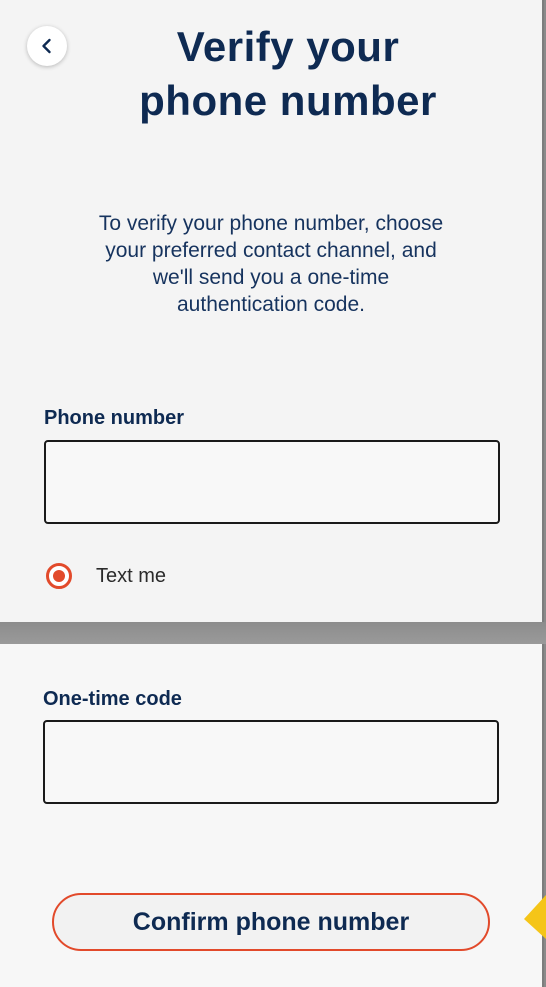  What do you see at coordinates (271, 277) in the screenshot?
I see `intro-line-3: we'll send you a one-time` at bounding box center [271, 277].